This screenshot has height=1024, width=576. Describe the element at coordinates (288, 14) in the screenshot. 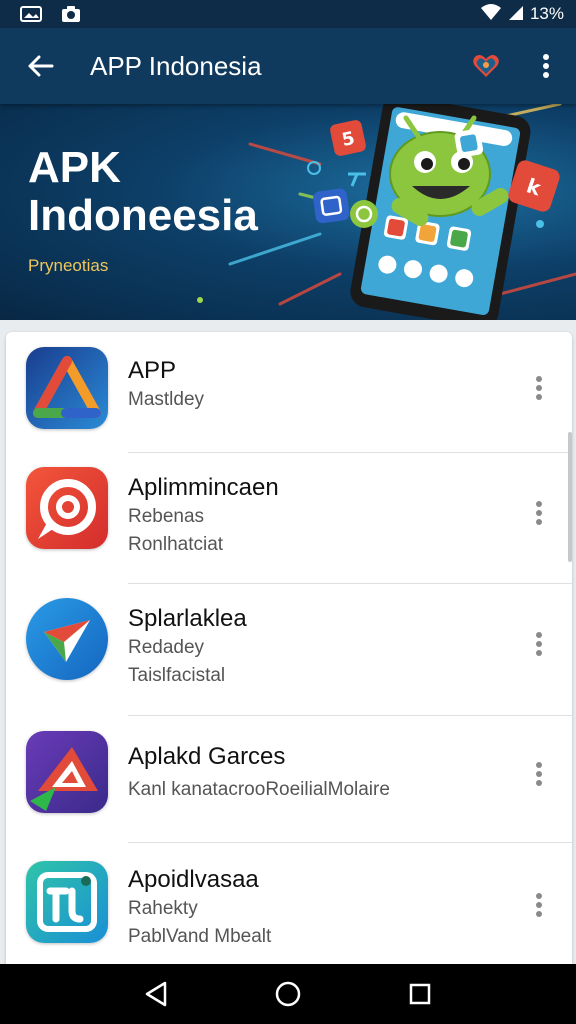

I see `status-bar: 13%` at that location.